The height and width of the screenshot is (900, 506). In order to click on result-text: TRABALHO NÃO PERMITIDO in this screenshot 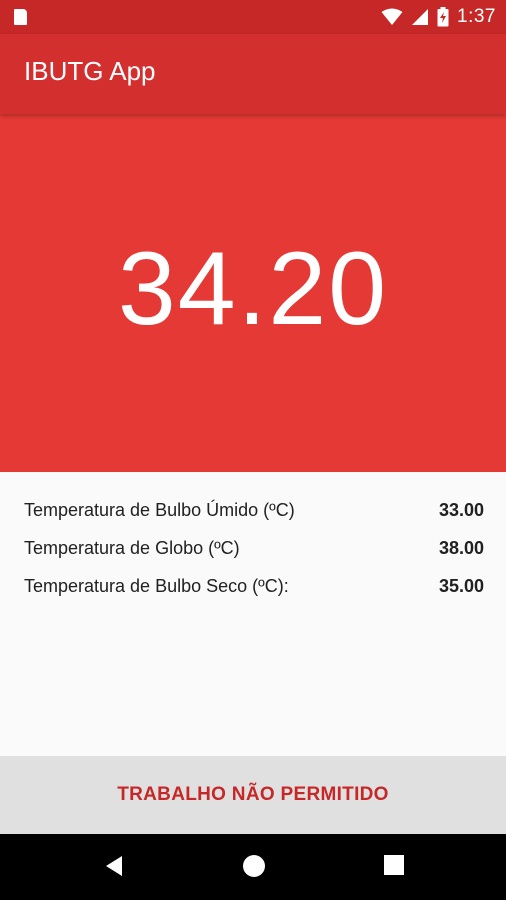, I will do `click(253, 794)`.